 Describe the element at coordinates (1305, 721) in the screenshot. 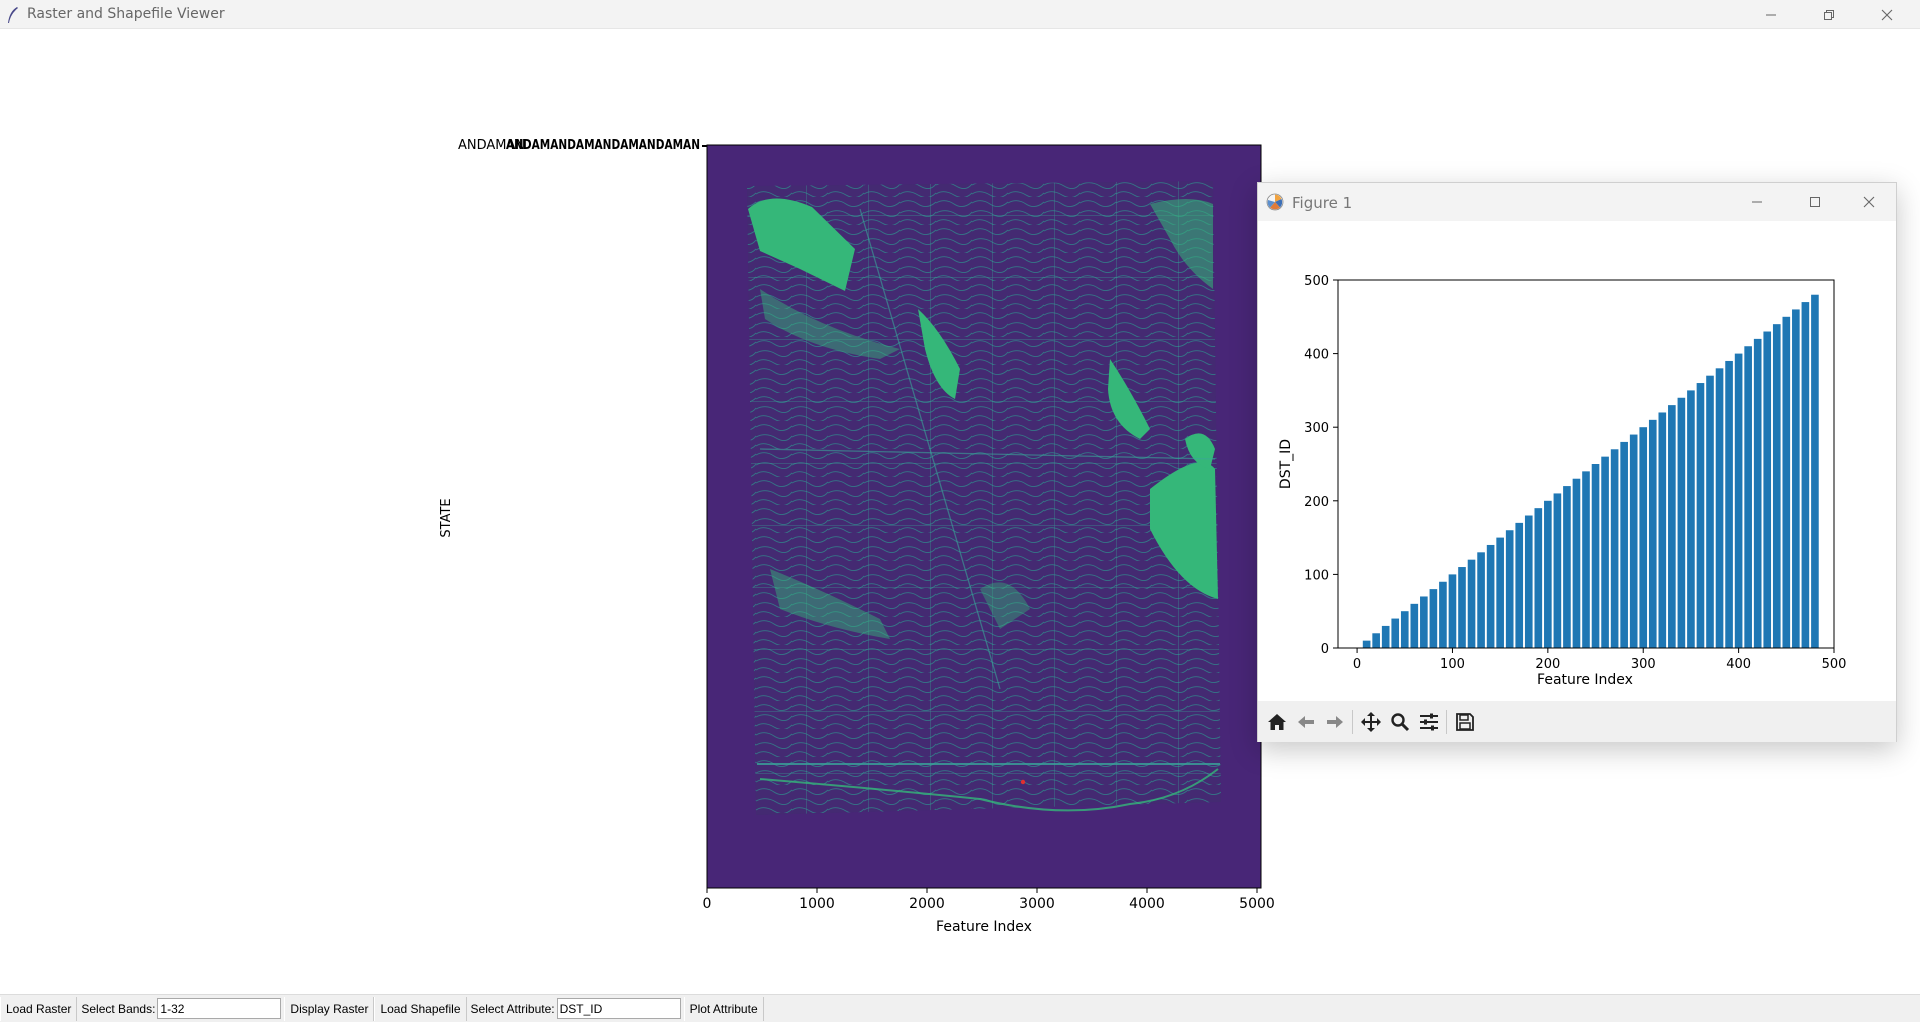

I see `back-button` at that location.